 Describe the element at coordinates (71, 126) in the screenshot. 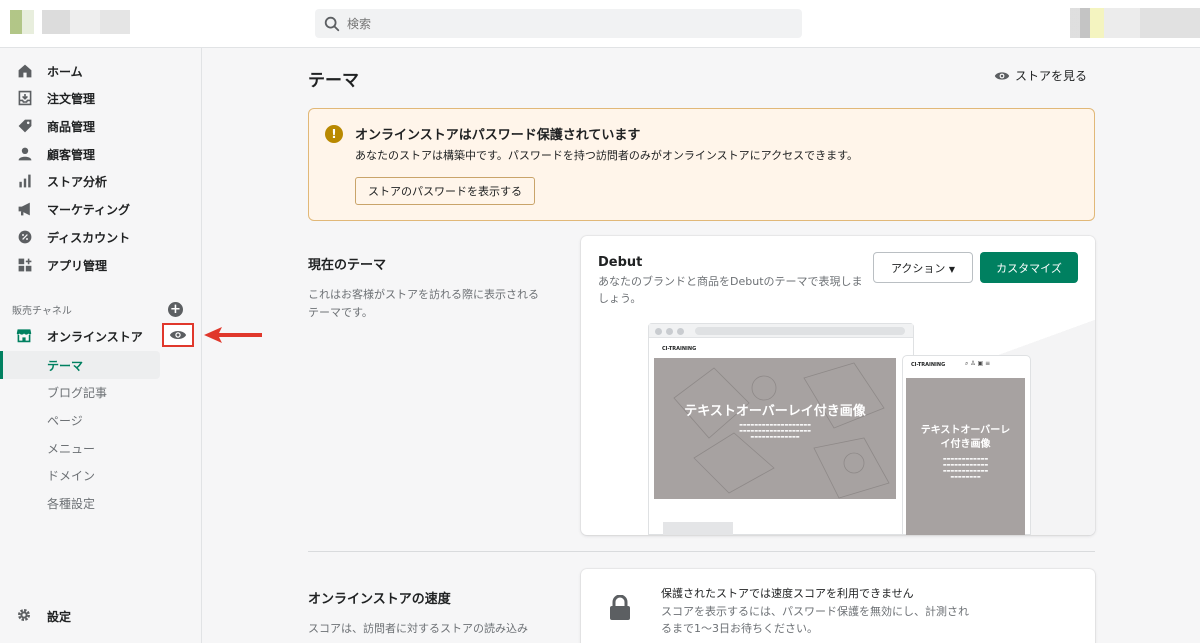

I see `sidebar-item-label: 商品管理` at that location.